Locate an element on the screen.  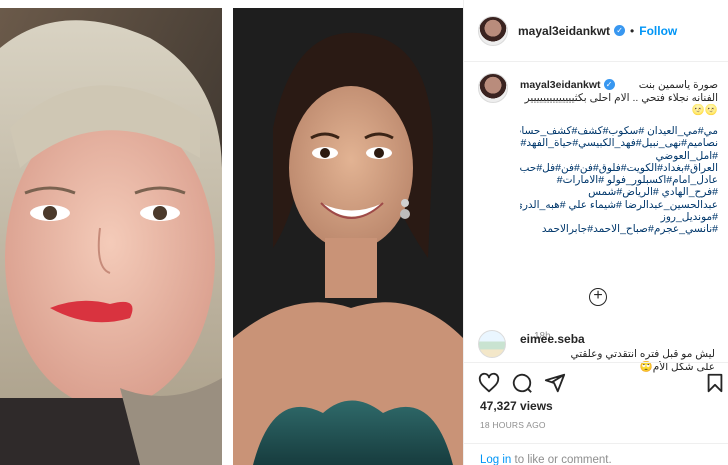
caption-line: mayal3eidankwt ✓ صورة ياسمين بنت is located at coordinates (619, 85).